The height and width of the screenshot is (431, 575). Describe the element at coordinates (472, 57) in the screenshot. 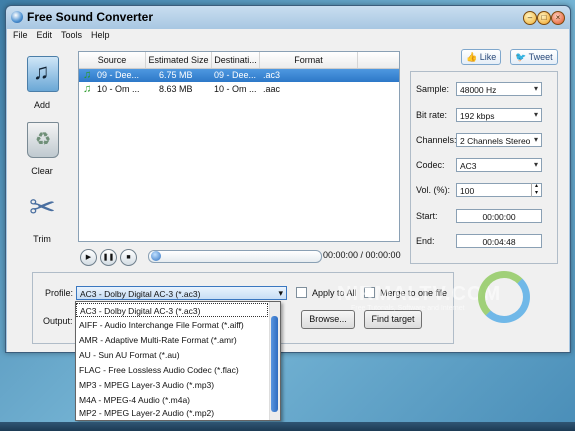

I see `thumbs-up-icon: 👍` at that location.